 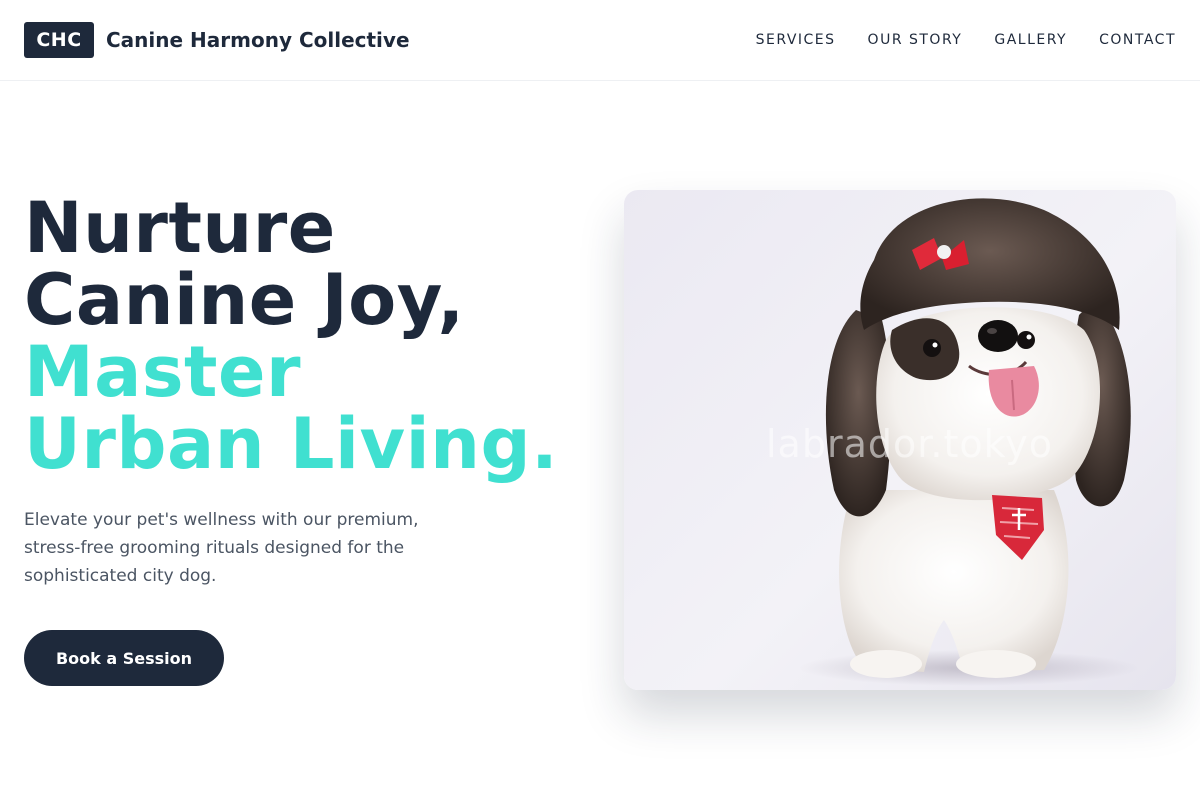 I want to click on book-session-button: Book a Session, so click(x=124, y=658).